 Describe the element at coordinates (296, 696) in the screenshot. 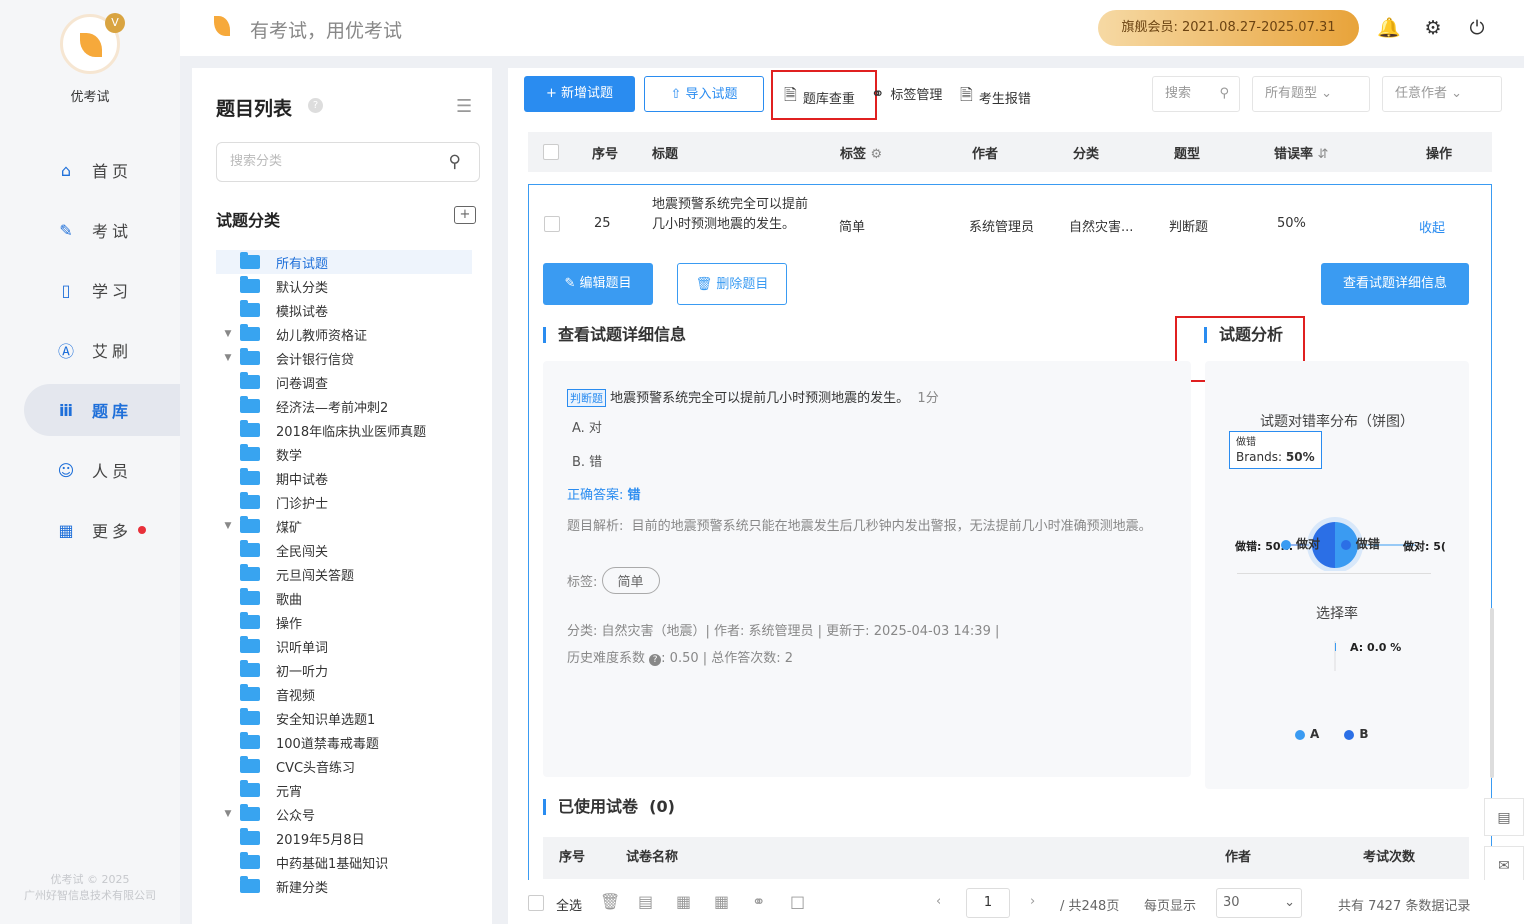

I see `tree-item-label: 音视频` at that location.